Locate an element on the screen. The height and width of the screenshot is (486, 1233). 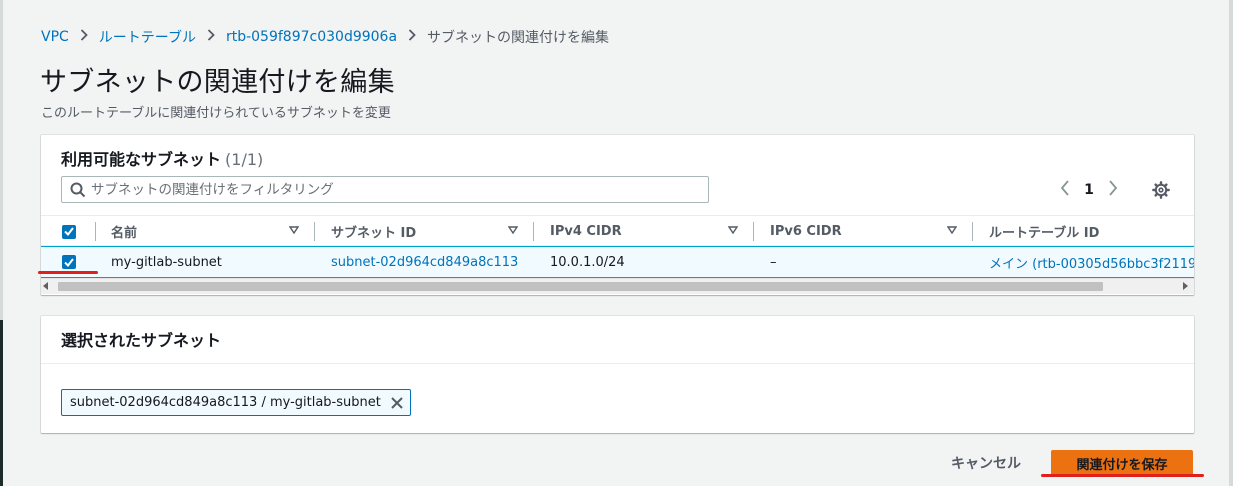
window-right-edge is located at coordinates (1231, 243).